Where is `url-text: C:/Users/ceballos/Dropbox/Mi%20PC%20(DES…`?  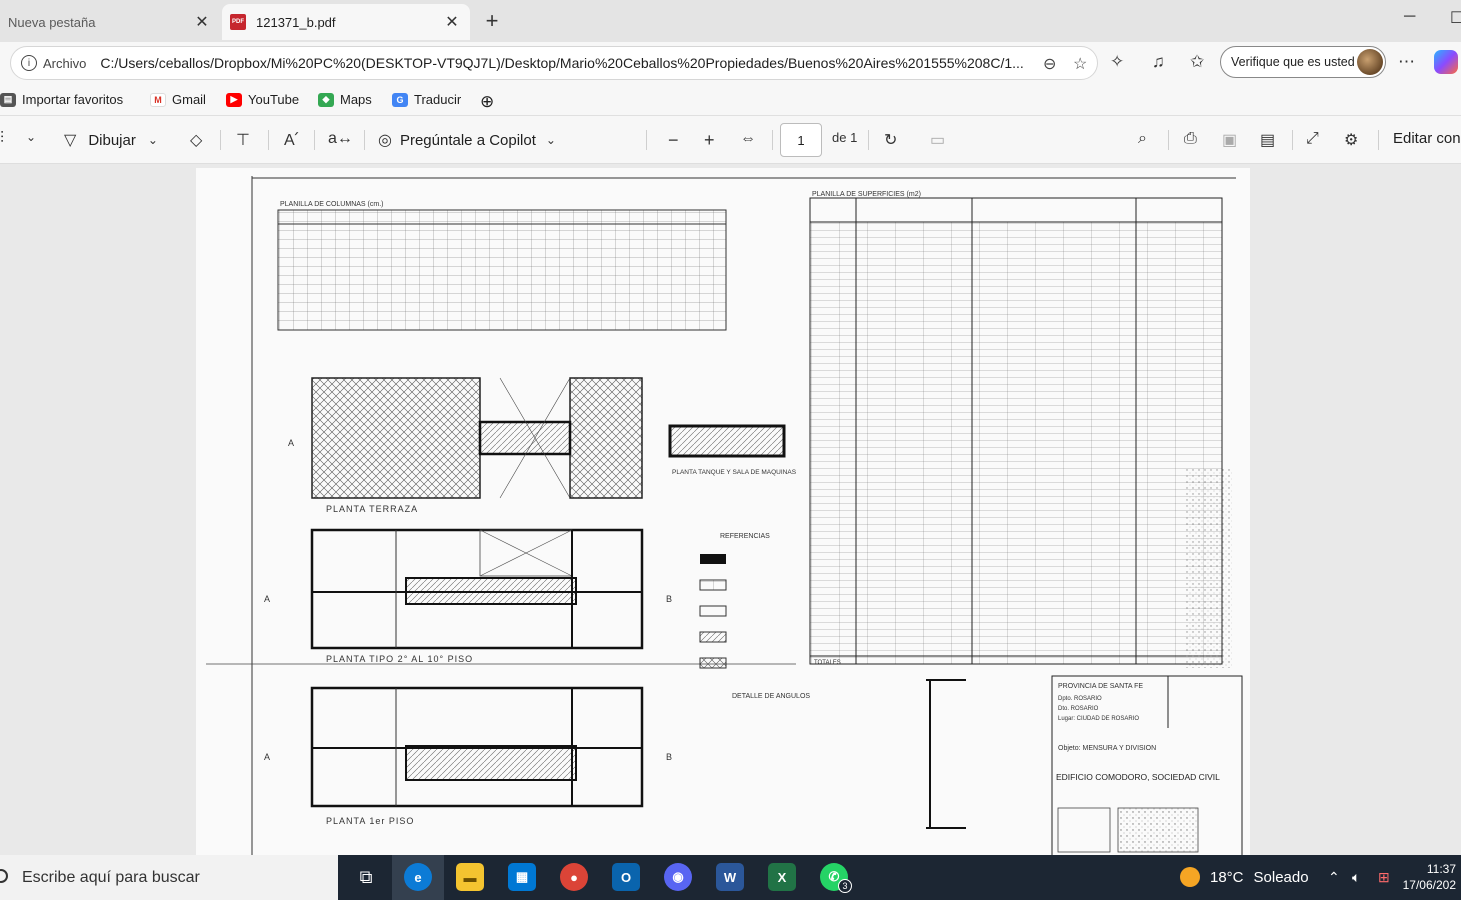 url-text: C:/Users/ceballos/Dropbox/Mi%20PC%20(DES… is located at coordinates (567, 63).